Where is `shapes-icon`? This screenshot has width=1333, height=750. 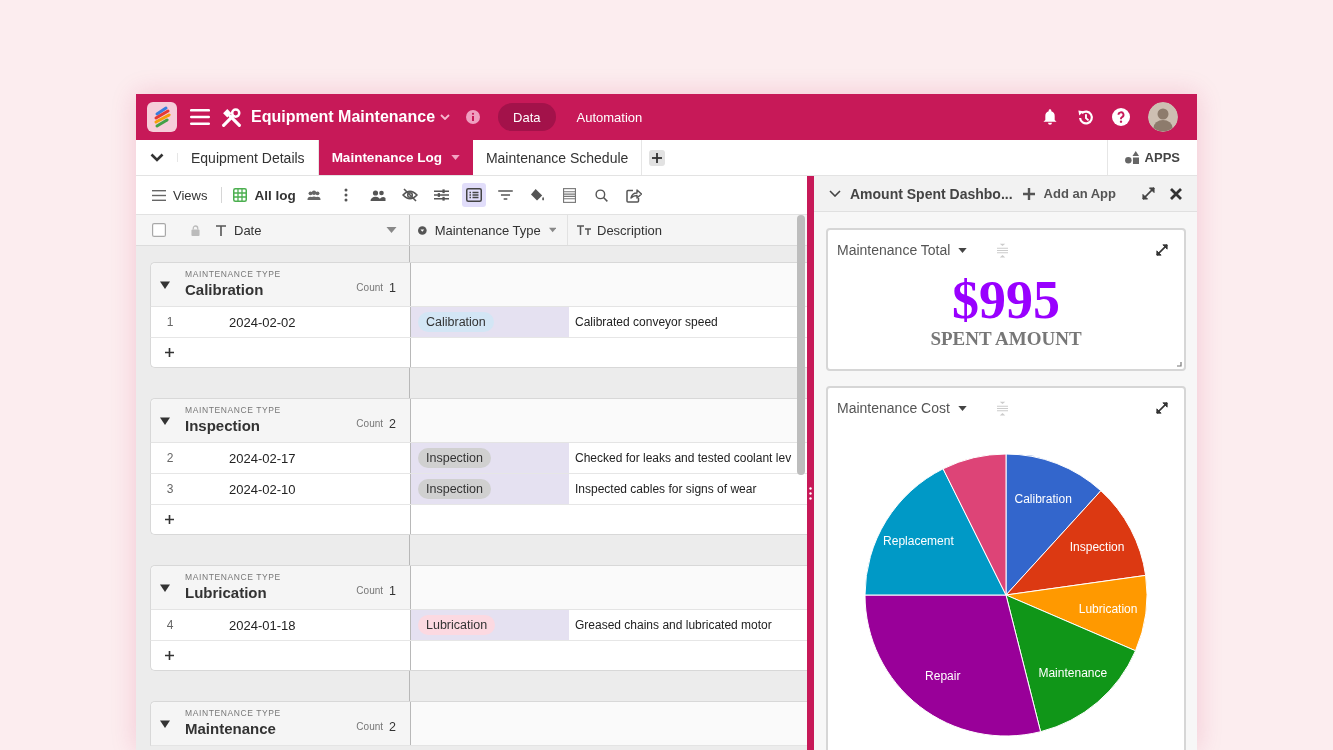
shapes-icon is located at coordinates (1132, 157).